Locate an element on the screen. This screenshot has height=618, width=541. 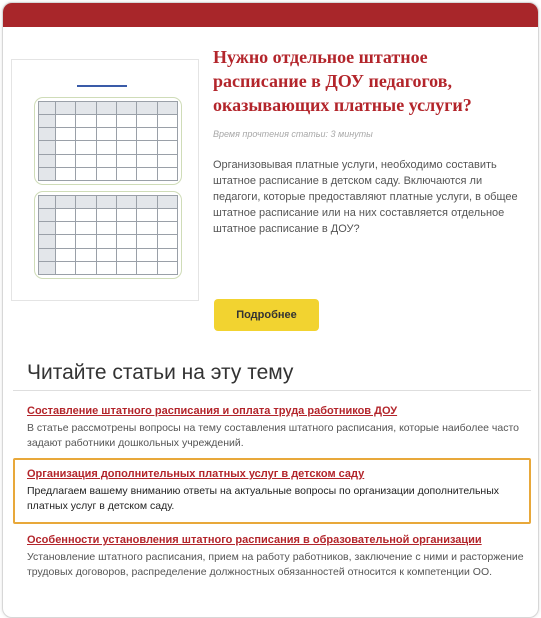
article-thumbnail is located at coordinates (105, 180).